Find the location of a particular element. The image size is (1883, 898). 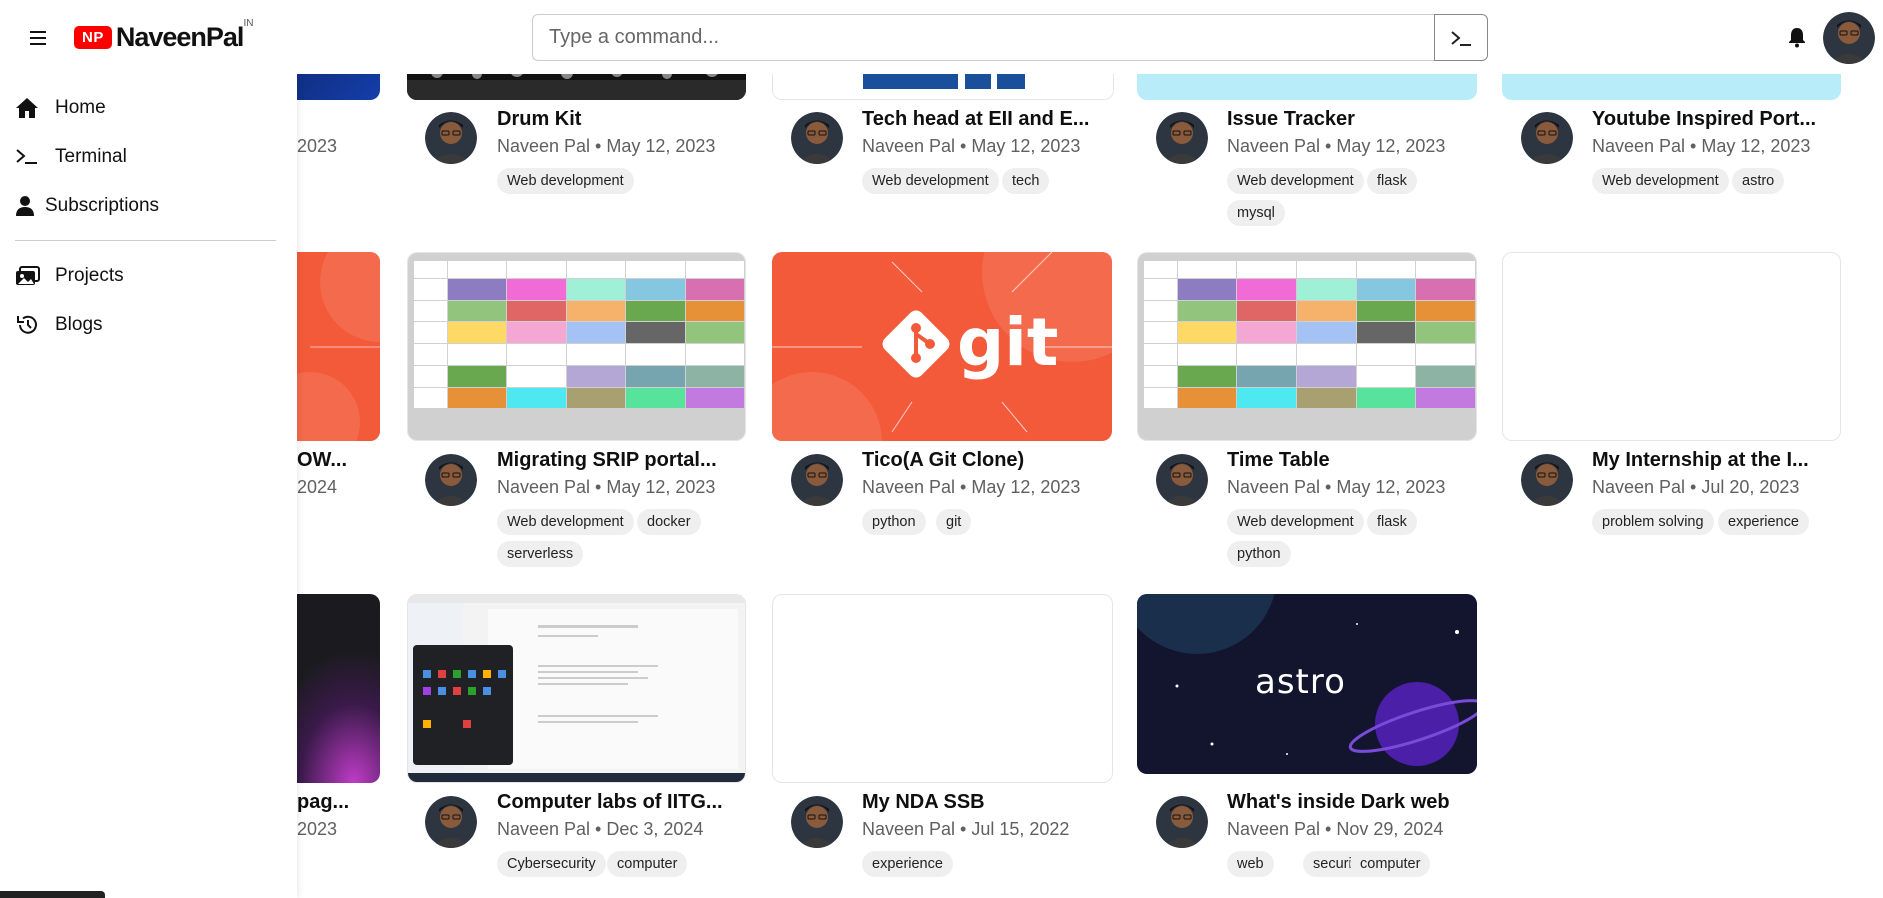

terminal-icon is located at coordinates (1461, 38).